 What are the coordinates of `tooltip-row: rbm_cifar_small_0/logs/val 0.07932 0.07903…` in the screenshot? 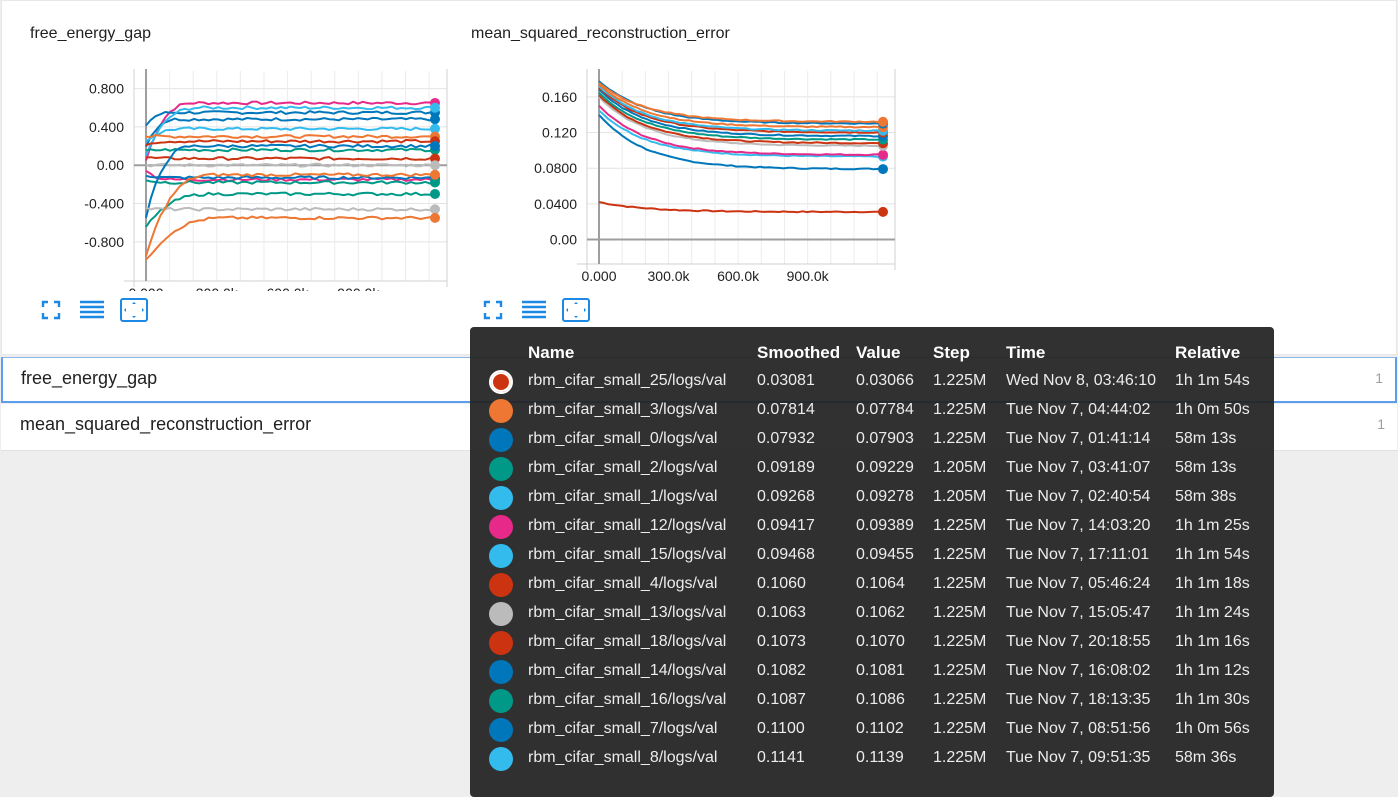 It's located at (872, 439).